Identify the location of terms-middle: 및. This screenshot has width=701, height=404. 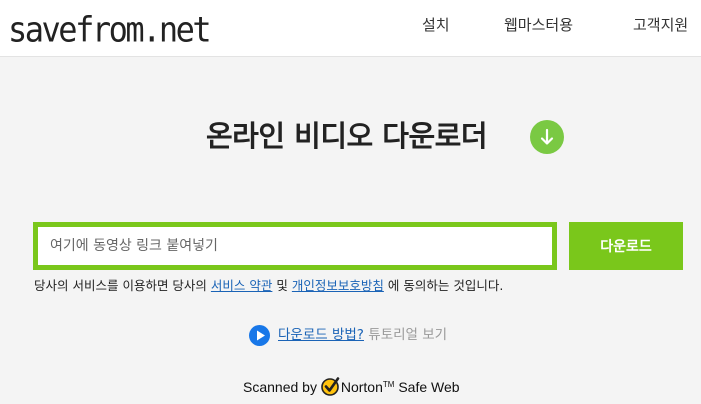
(282, 285).